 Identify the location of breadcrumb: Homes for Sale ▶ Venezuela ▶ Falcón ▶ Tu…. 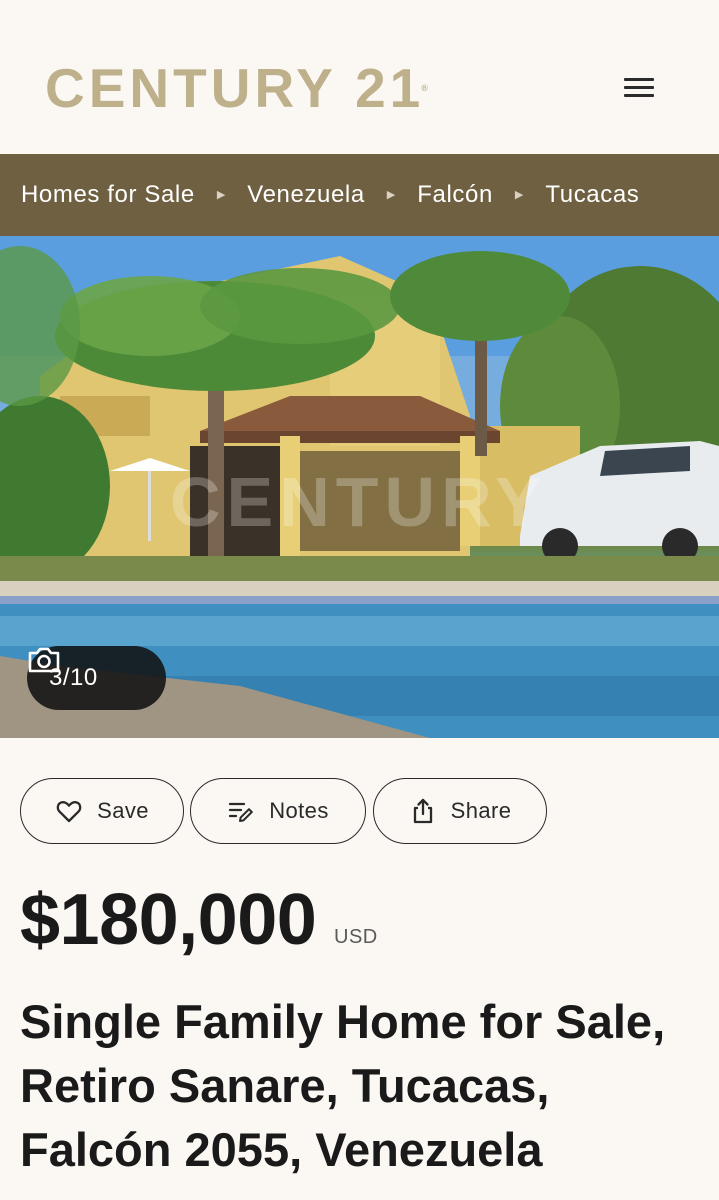
(359, 195).